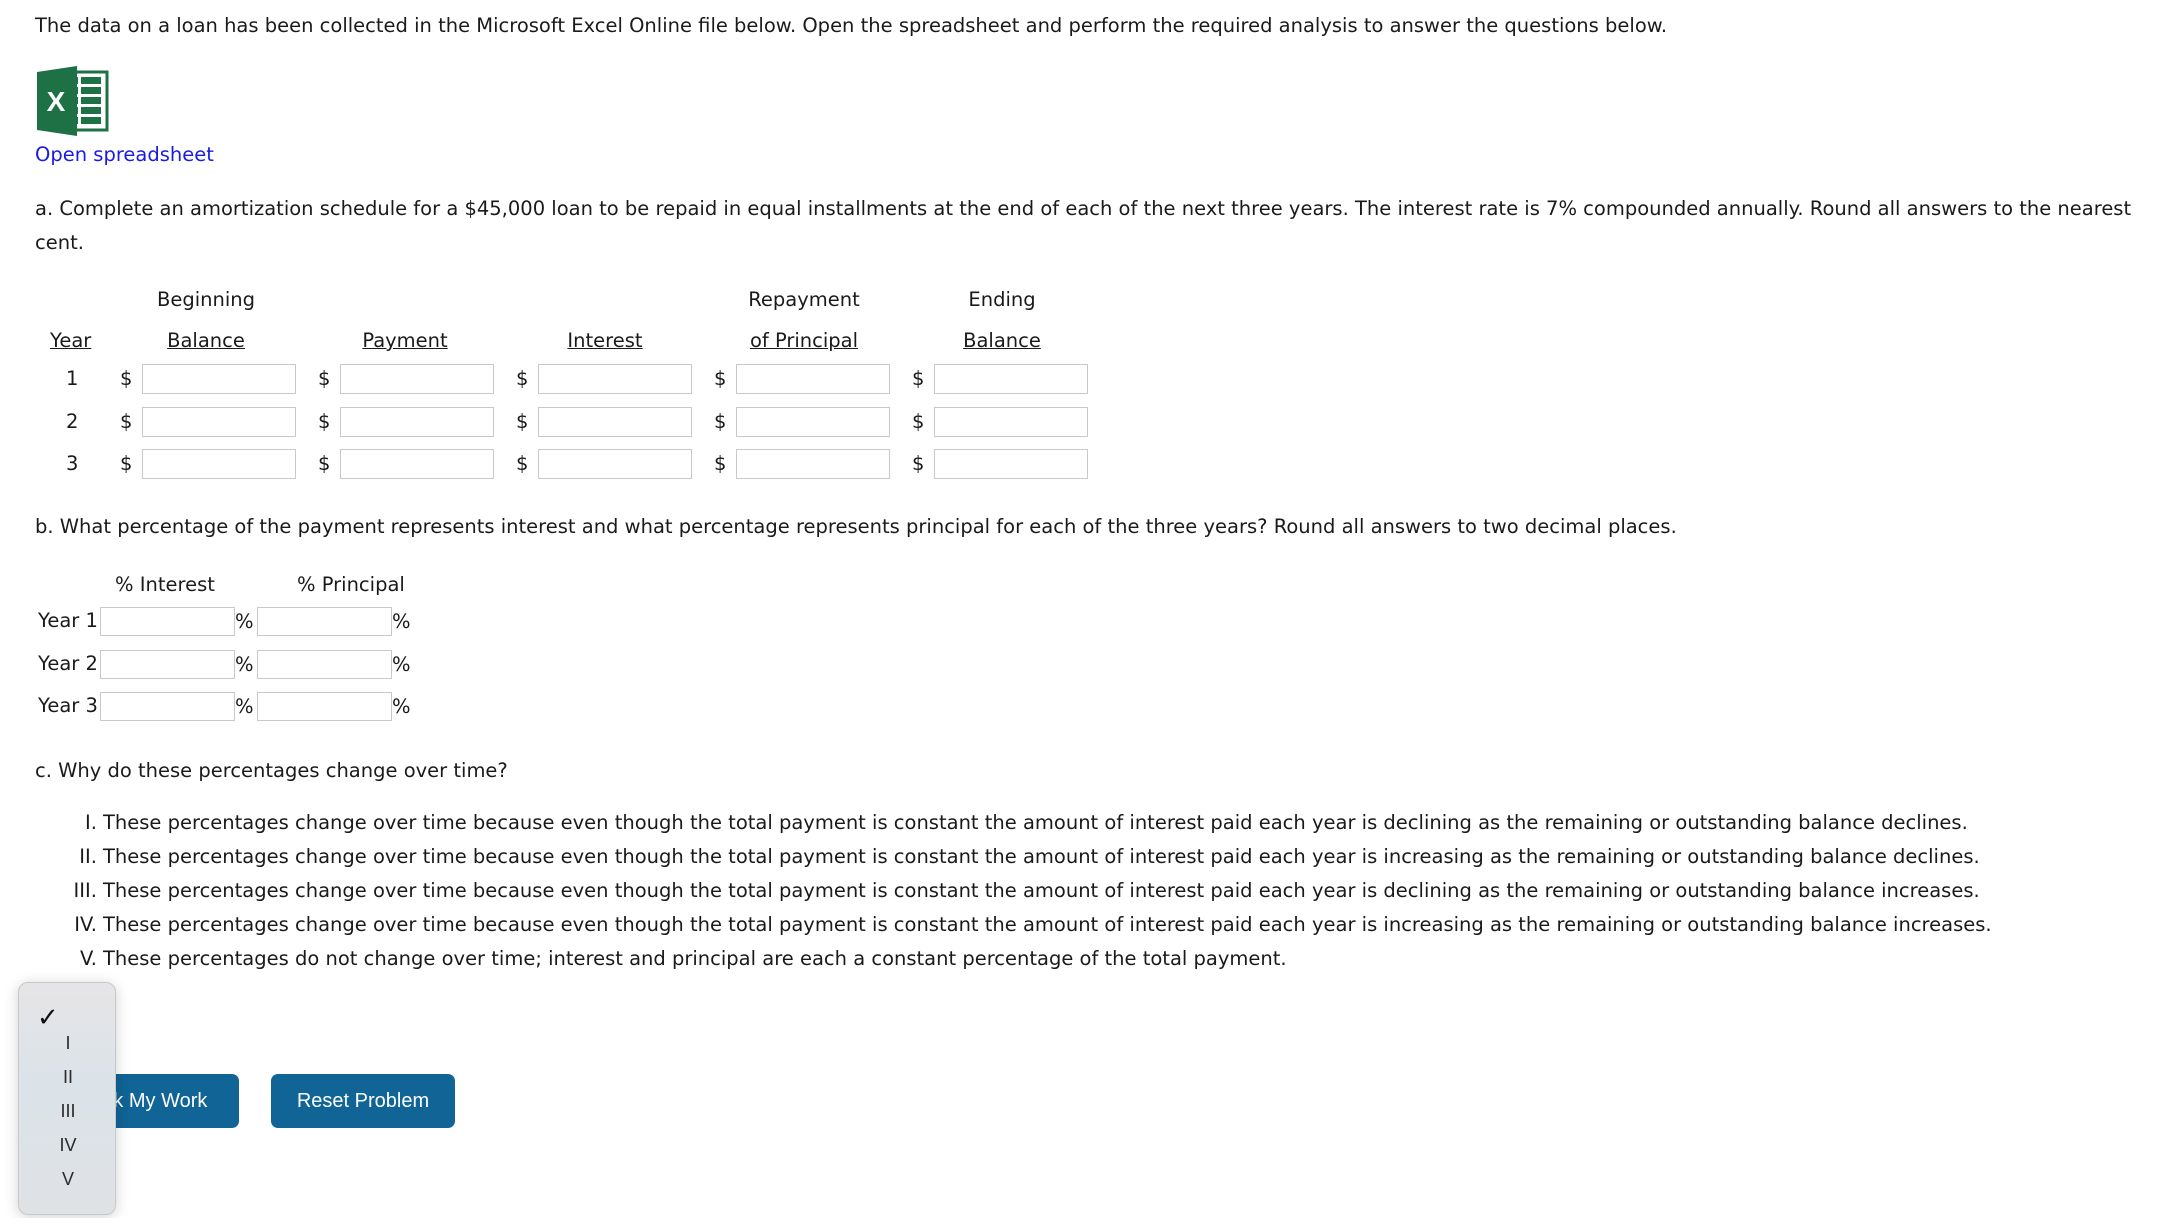 This screenshot has width=2160, height=1218. I want to click on part-a-question-cont: cent., so click(59, 242).